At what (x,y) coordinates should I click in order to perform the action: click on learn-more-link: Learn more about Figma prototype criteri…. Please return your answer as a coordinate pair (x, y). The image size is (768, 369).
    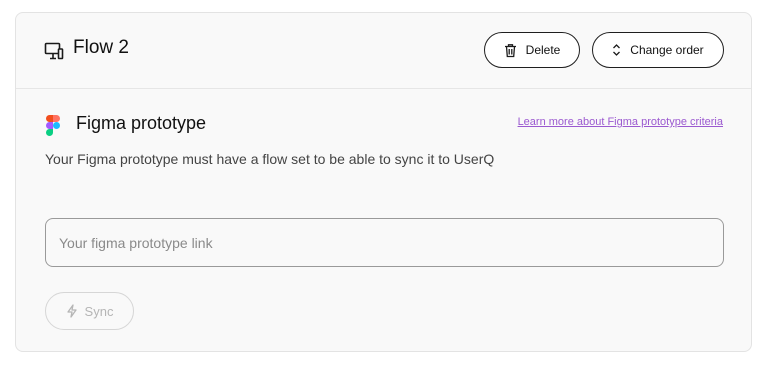
    Looking at the image, I should click on (620, 122).